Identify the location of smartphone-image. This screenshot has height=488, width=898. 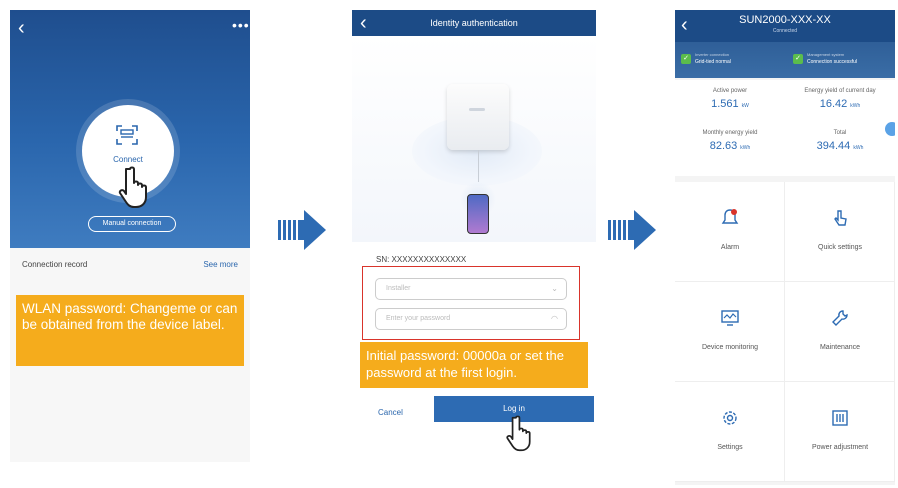
(478, 214).